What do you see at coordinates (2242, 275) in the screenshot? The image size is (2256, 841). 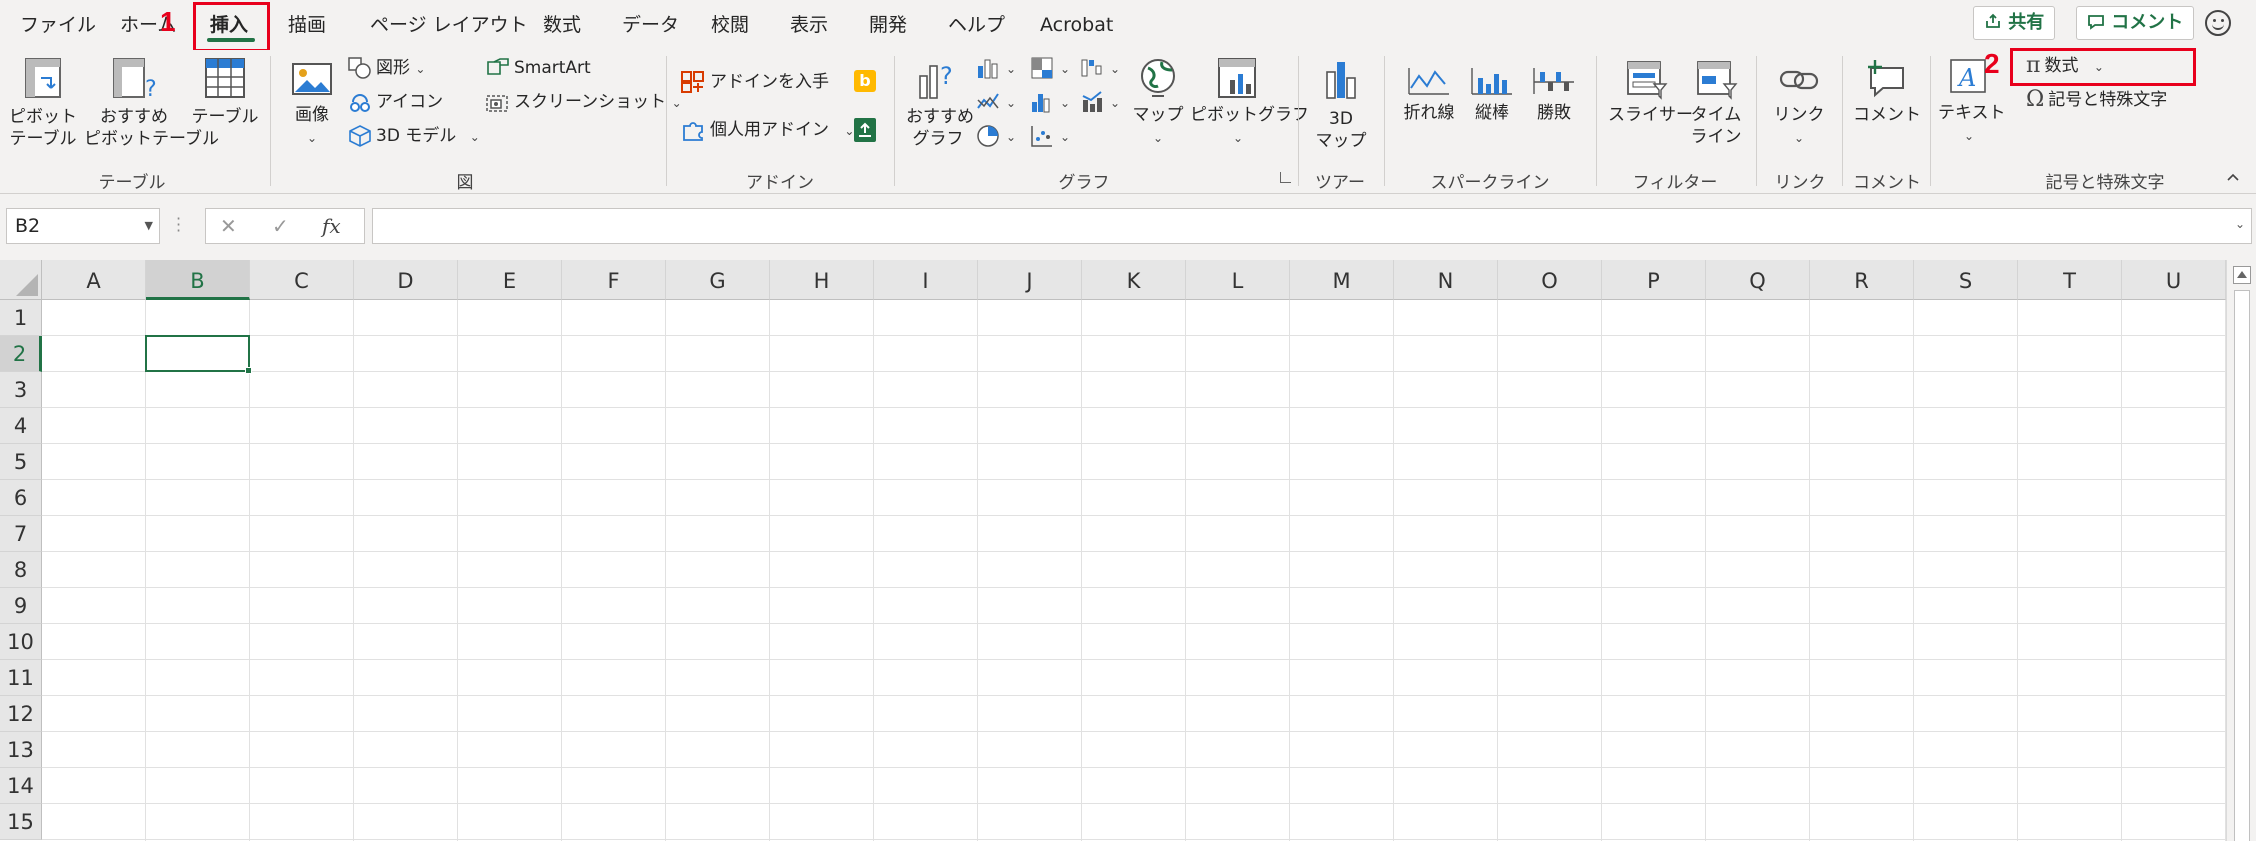 I see `scroll-up-icon` at bounding box center [2242, 275].